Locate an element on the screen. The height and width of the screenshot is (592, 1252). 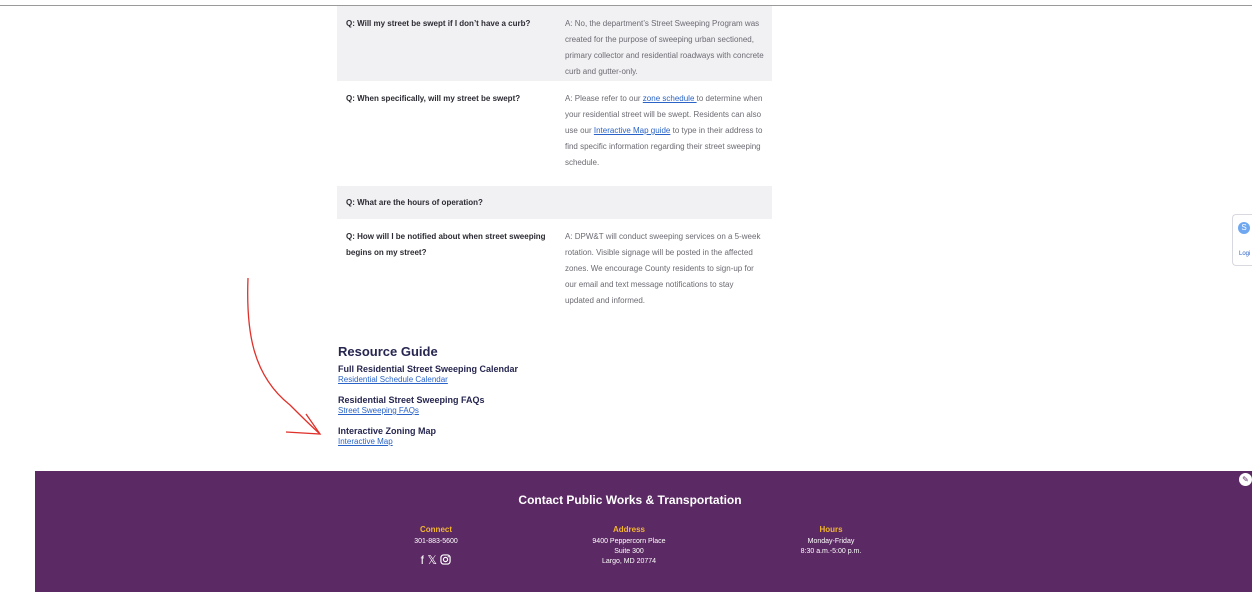
interactive-map-guide-link: Interactive Map guide is located at coordinates (632, 130).